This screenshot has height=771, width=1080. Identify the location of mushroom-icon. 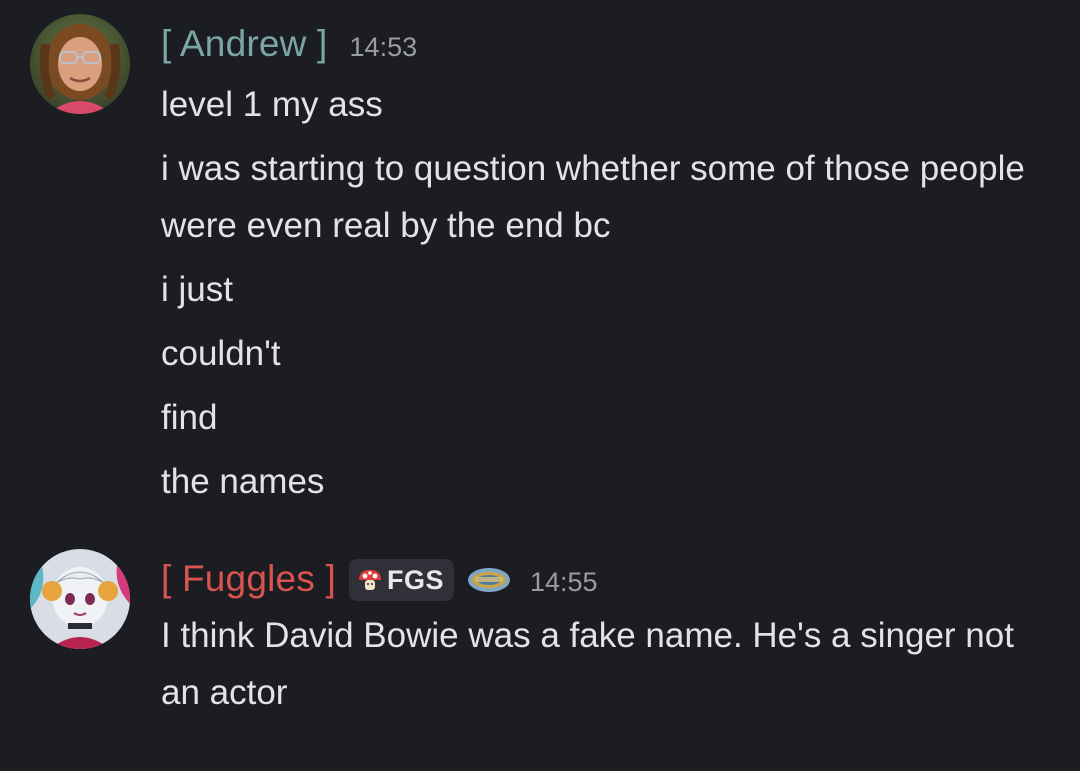
(369, 580).